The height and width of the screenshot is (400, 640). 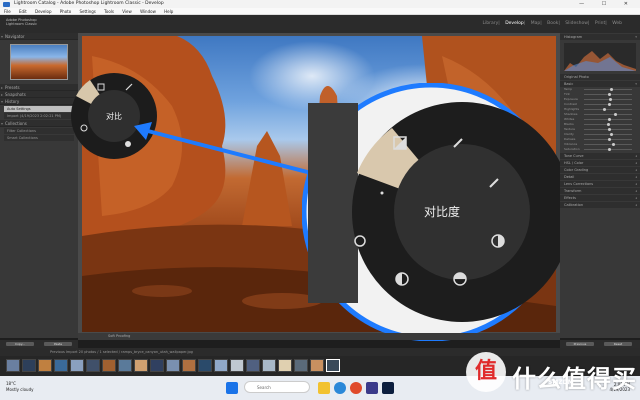 What do you see at coordinates (58, 344) in the screenshot?
I see `paste-button: Paste` at bounding box center [58, 344].